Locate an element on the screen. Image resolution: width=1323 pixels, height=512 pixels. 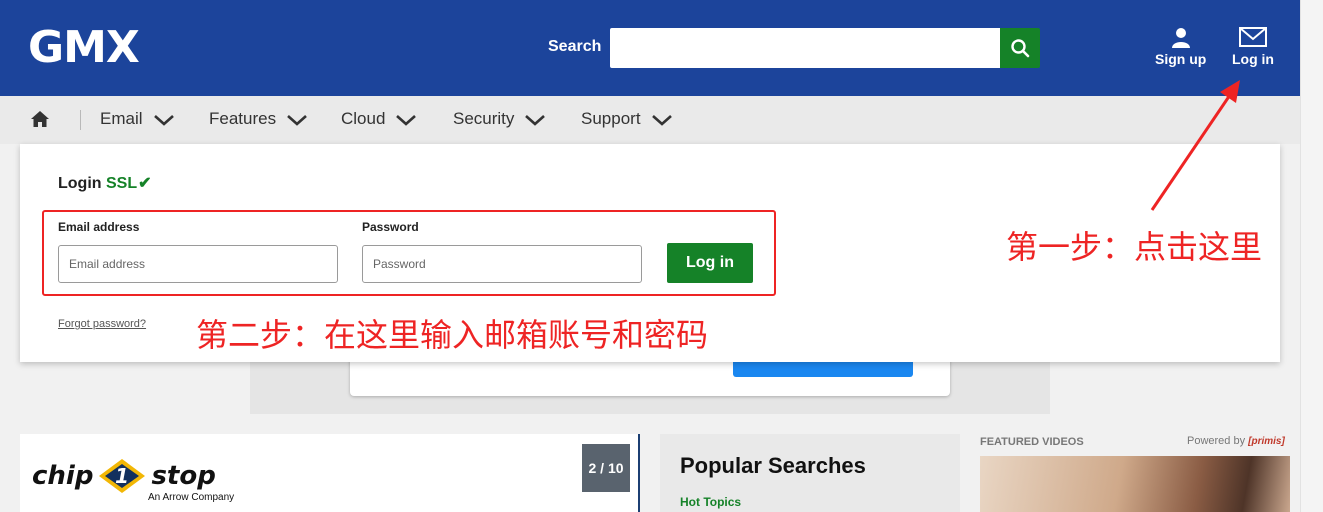
nav-item-security: Security is located at coordinates (499, 119).